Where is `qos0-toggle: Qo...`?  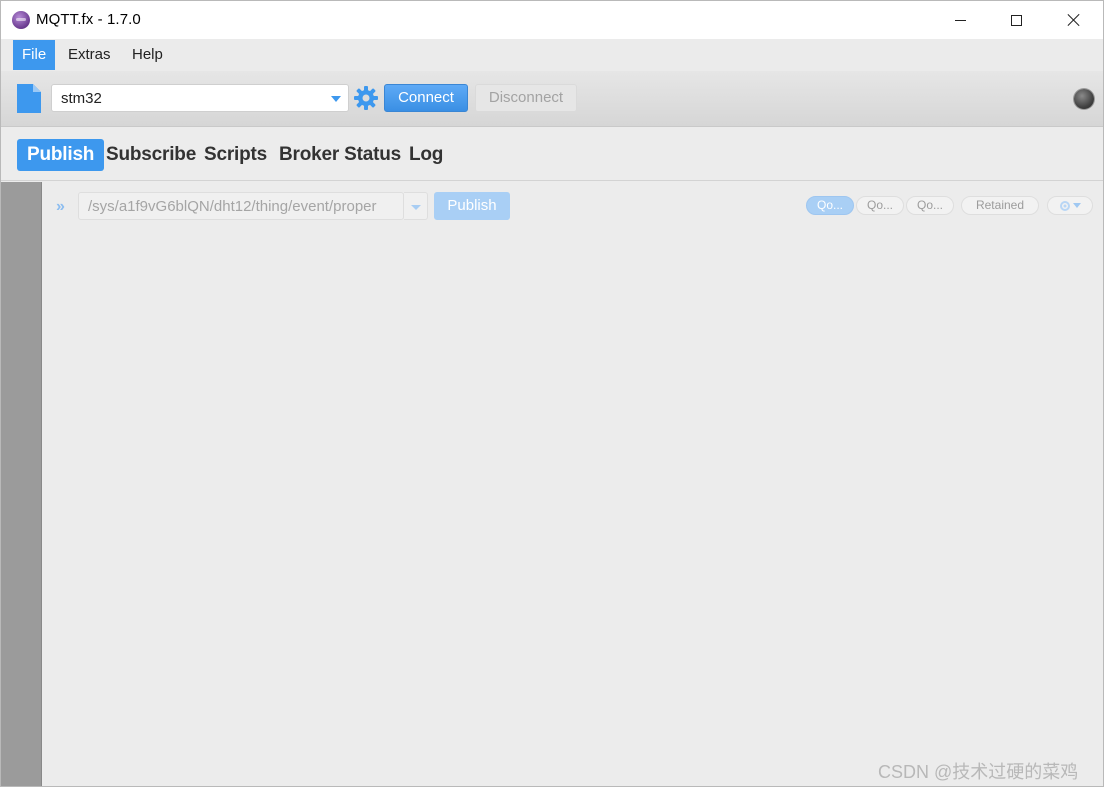
qos0-toggle: Qo... is located at coordinates (830, 205).